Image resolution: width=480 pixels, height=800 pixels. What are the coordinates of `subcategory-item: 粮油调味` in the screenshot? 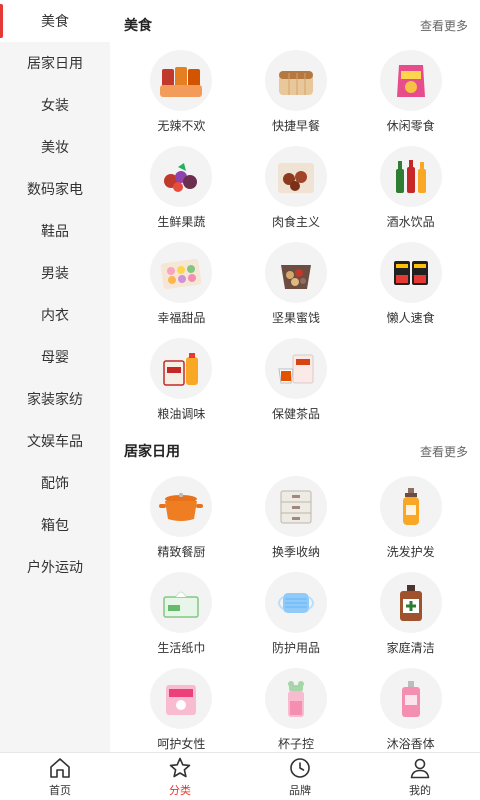 It's located at (181, 380).